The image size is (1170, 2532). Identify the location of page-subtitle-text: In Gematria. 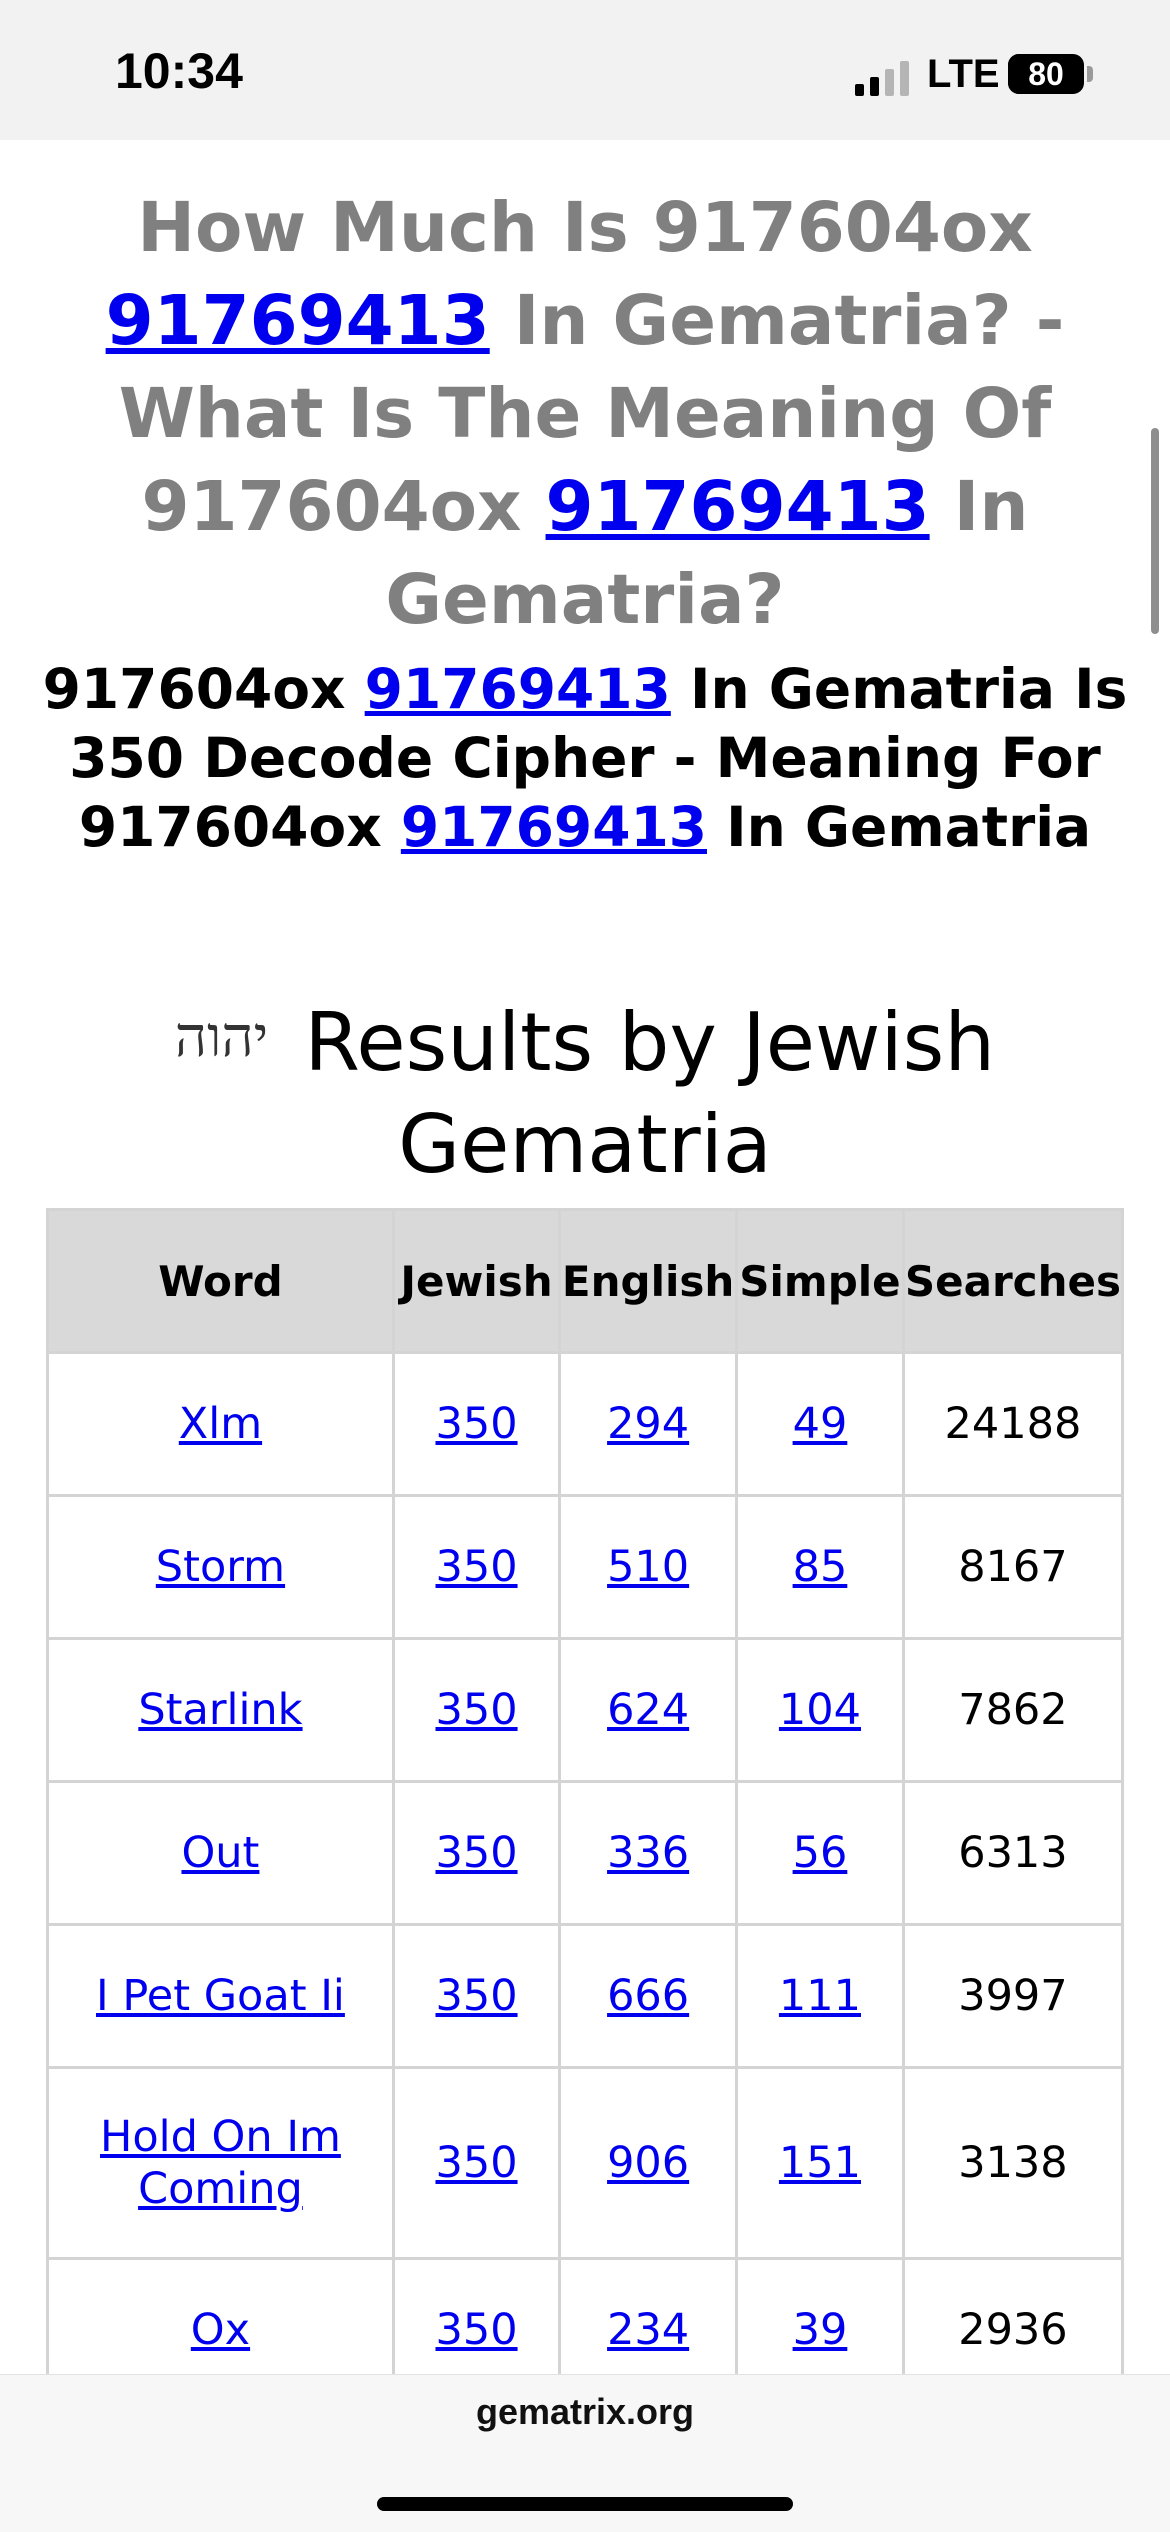
(899, 827).